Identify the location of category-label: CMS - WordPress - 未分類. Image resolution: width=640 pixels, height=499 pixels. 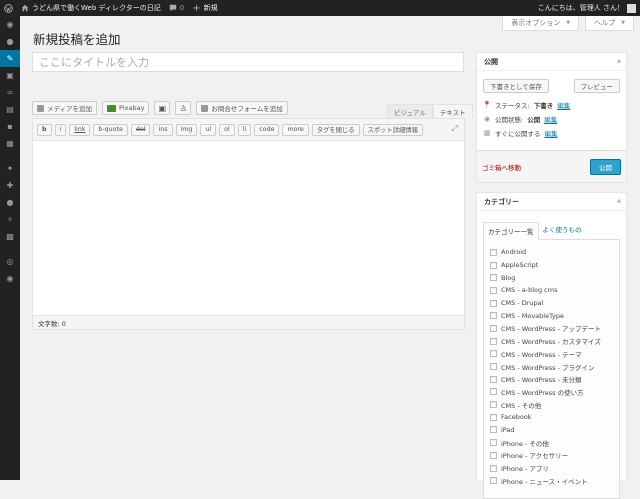
(541, 380).